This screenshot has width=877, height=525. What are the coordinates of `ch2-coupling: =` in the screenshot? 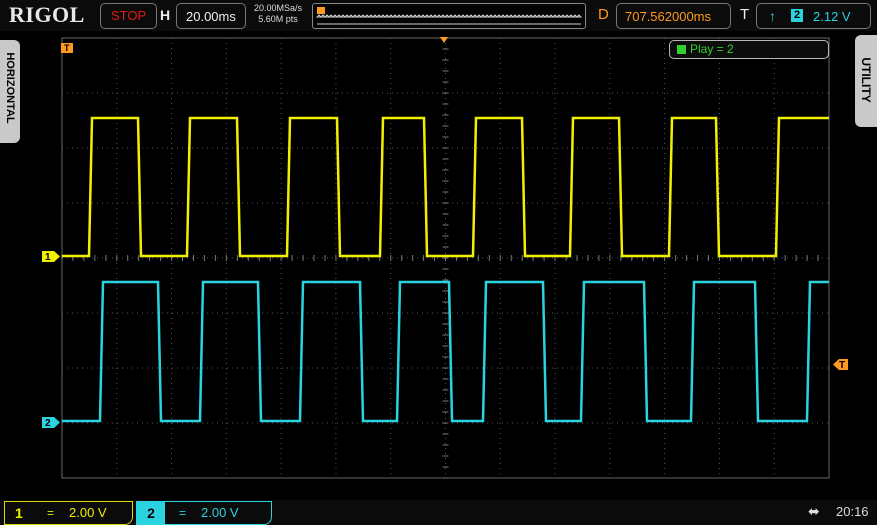 It's located at (183, 513).